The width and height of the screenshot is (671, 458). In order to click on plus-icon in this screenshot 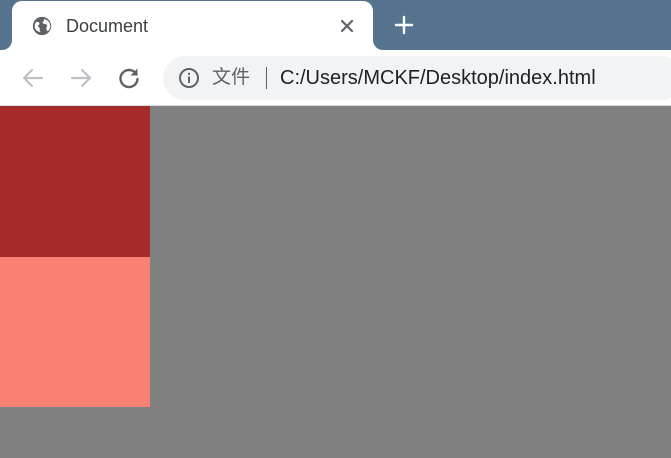, I will do `click(404, 25)`.